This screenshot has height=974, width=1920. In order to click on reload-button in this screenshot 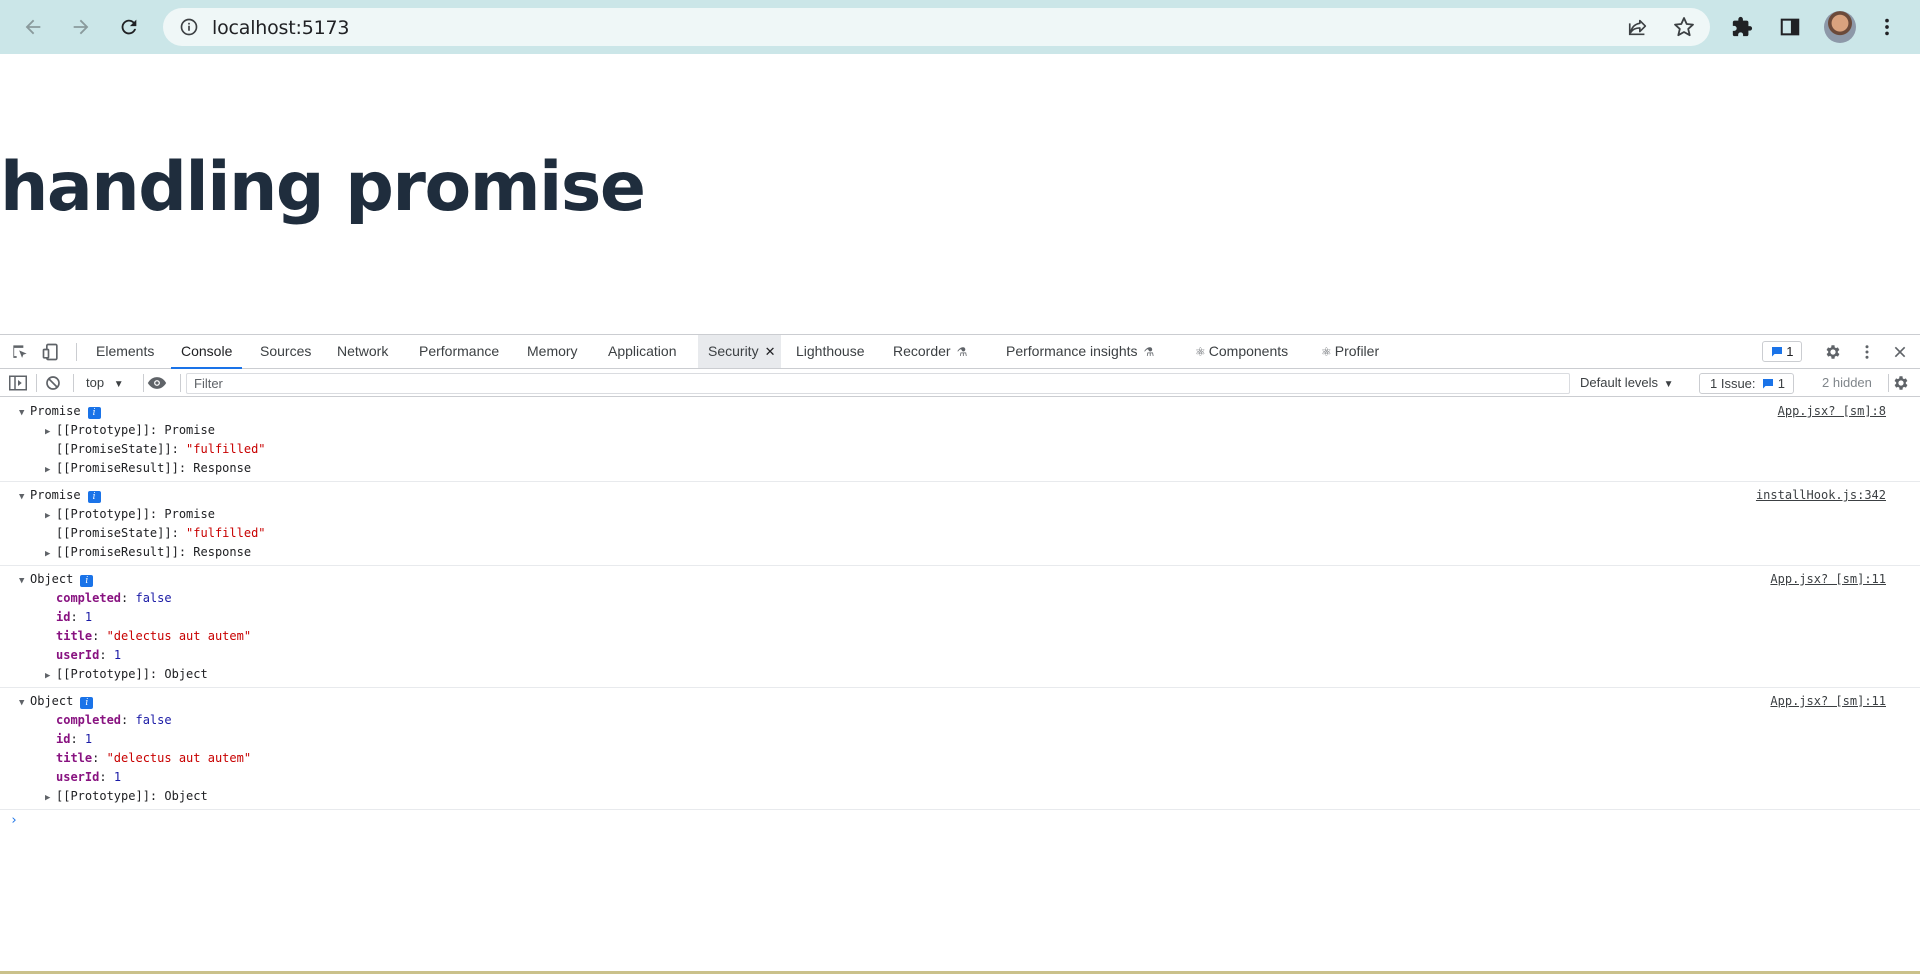, I will do `click(129, 27)`.